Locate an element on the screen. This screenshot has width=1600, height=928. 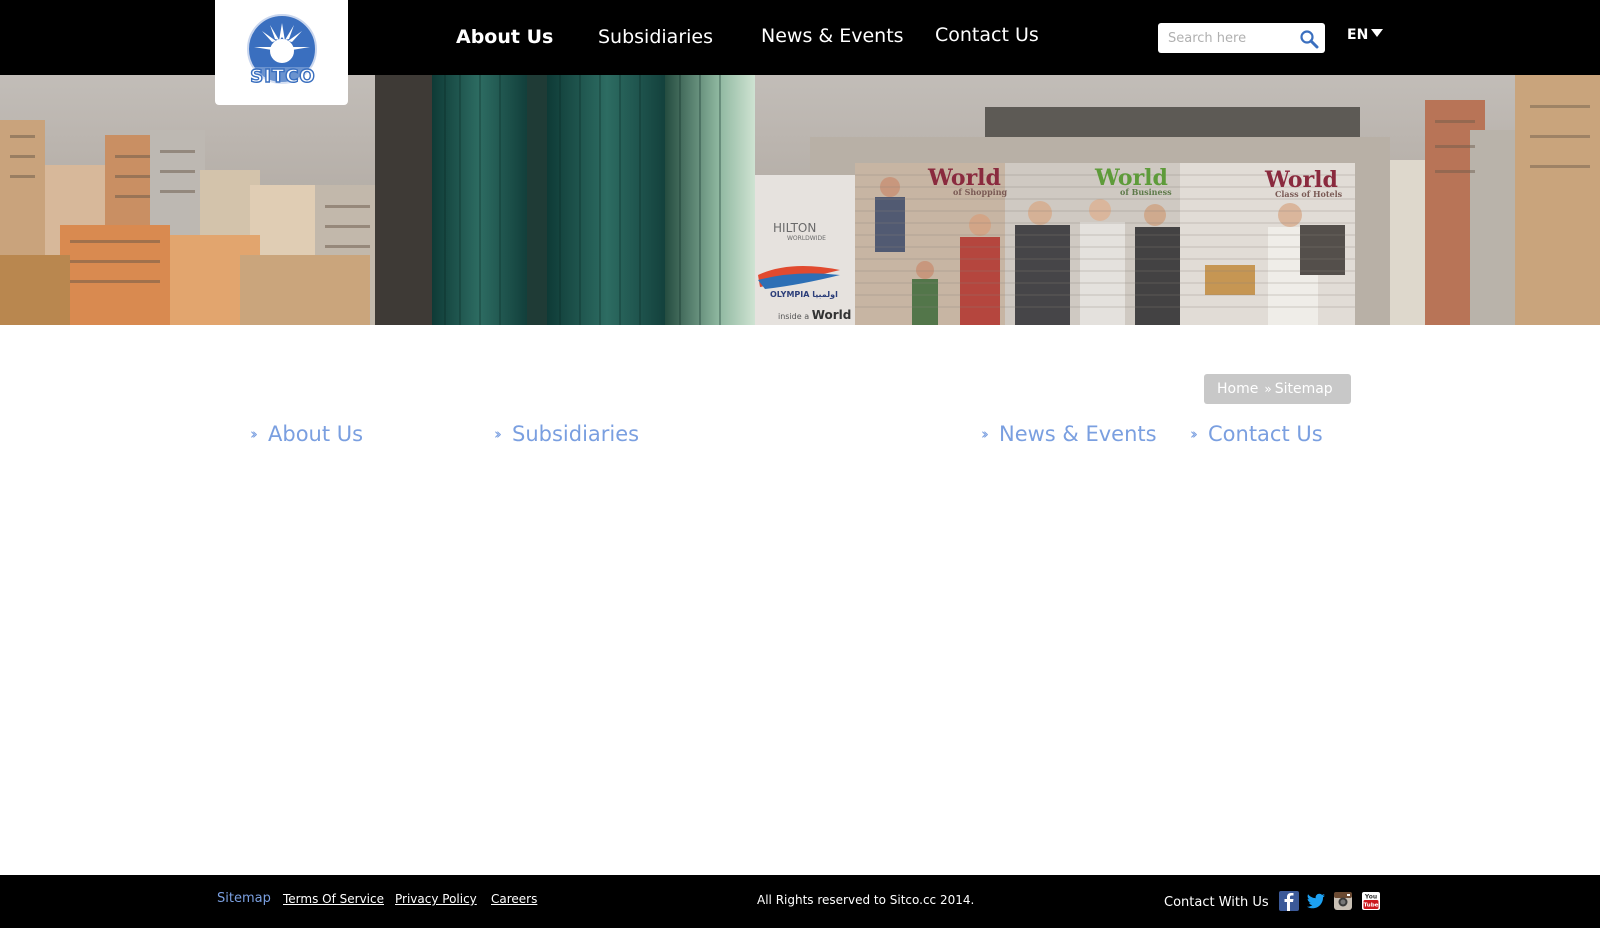
breadcrumb-current: Sitemap is located at coordinates (1303, 389).